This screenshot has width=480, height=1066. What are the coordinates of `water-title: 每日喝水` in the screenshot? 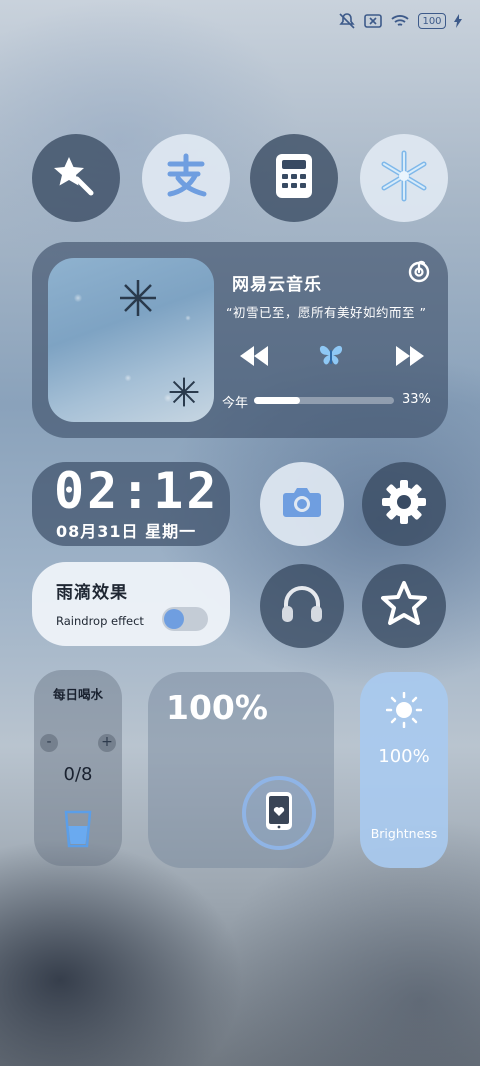 It's located at (77, 694).